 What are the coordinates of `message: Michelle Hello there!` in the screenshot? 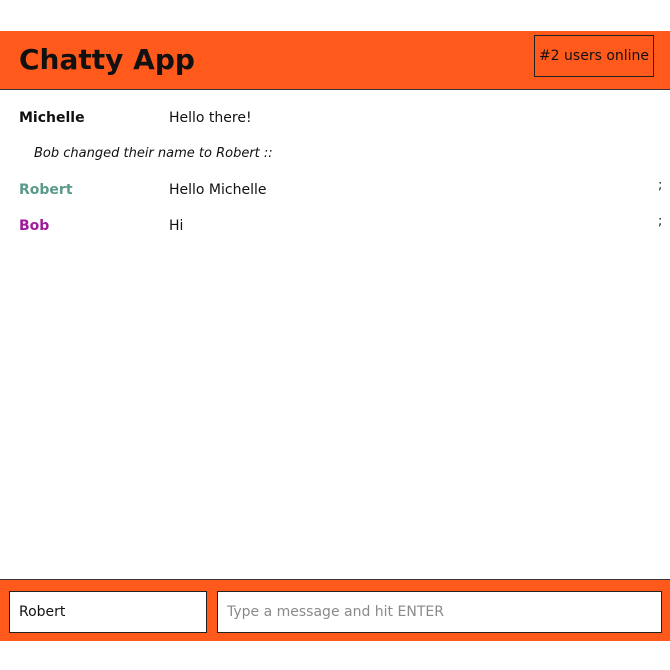 It's located at (335, 109).